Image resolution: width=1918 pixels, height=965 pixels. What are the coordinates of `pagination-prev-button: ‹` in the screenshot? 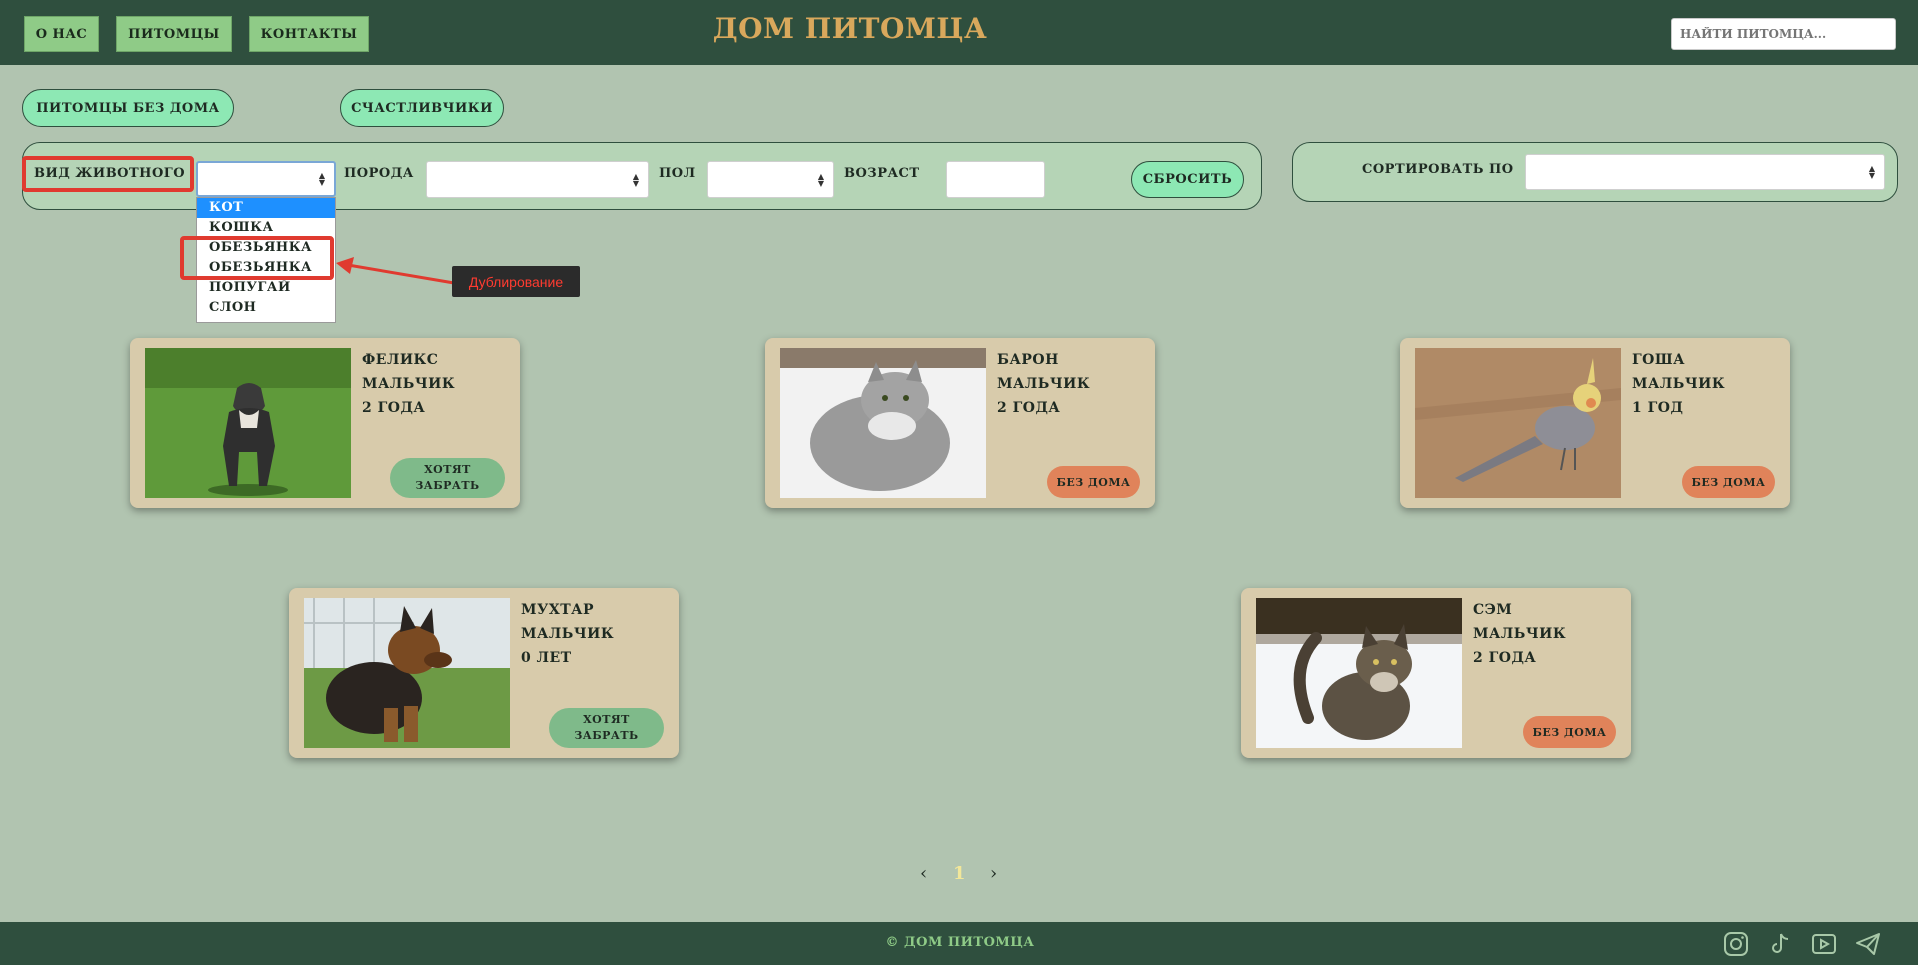 It's located at (923, 873).